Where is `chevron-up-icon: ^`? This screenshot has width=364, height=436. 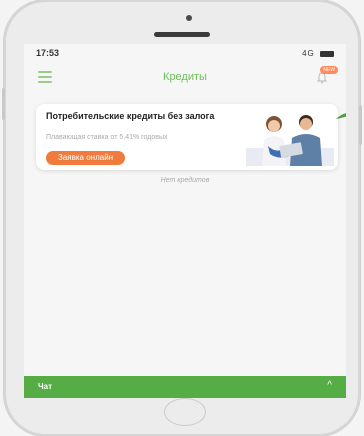 chevron-up-icon: ^ is located at coordinates (329, 385).